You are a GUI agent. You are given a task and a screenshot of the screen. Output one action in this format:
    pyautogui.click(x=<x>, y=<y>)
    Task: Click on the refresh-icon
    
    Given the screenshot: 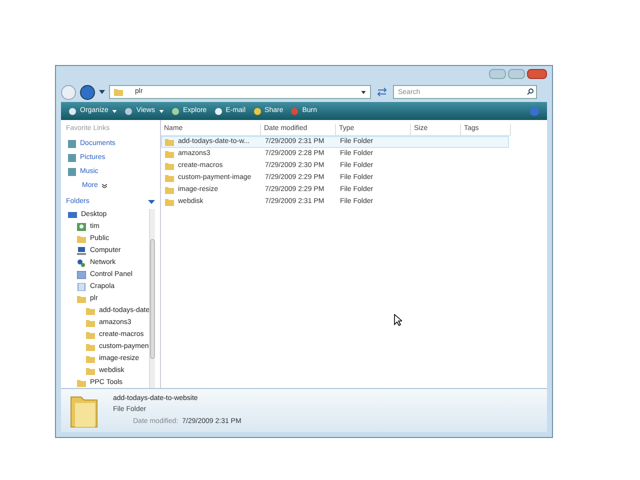 What is the action you would take?
    pyautogui.click(x=382, y=92)
    